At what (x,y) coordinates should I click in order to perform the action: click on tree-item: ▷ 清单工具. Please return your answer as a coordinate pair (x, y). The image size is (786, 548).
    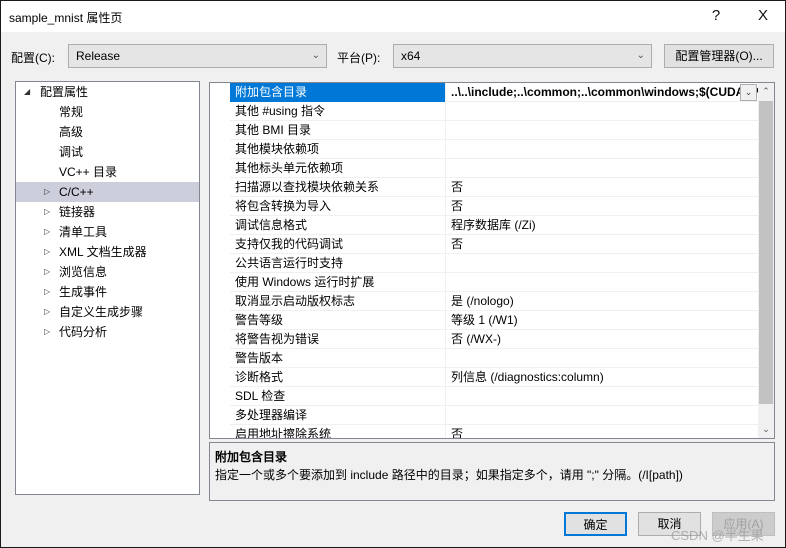
    Looking at the image, I should click on (107, 232).